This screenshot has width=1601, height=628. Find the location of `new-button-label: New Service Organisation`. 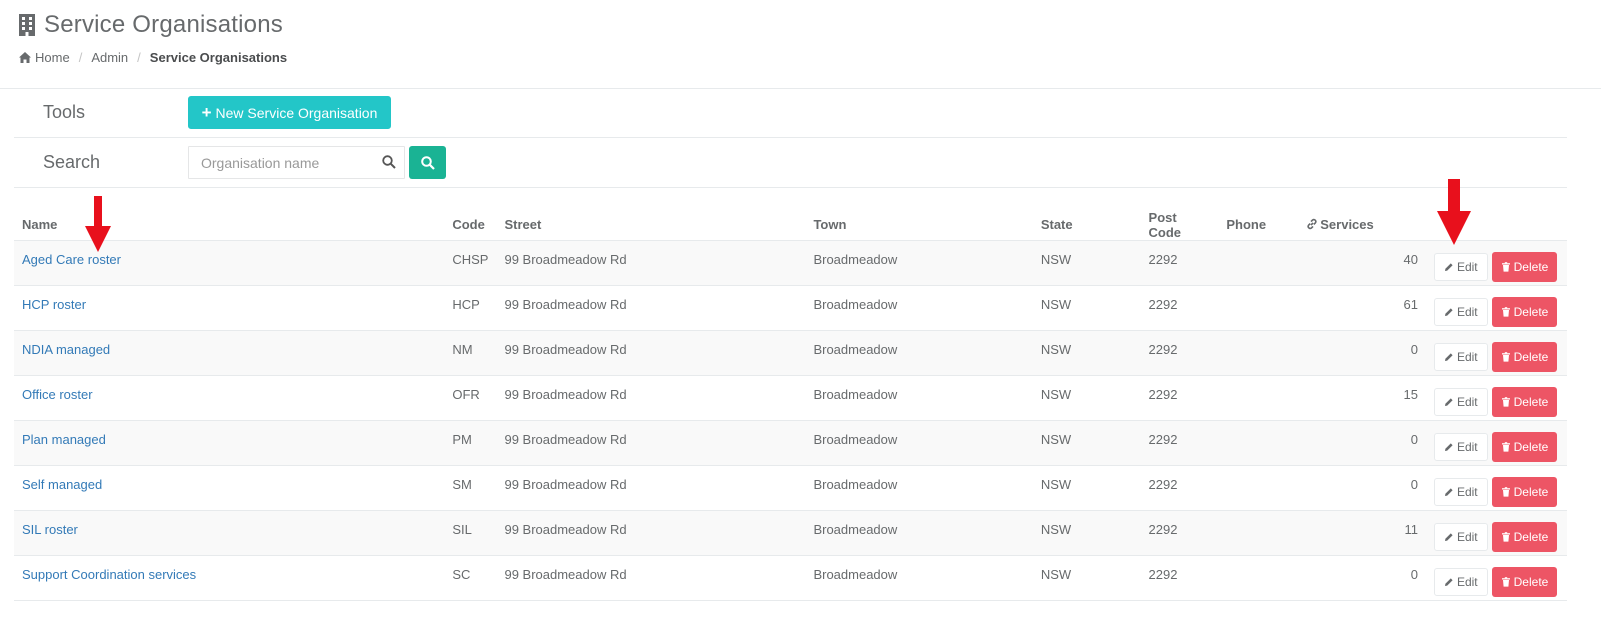

new-button-label: New Service Organisation is located at coordinates (296, 112).